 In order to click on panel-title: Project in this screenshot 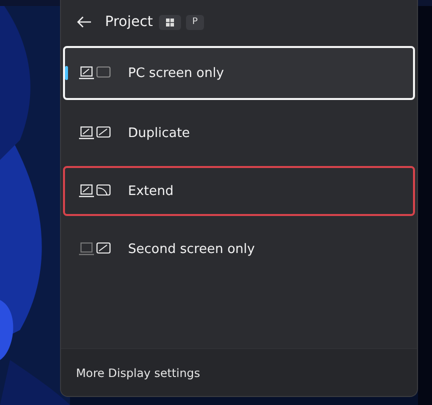, I will do `click(129, 22)`.